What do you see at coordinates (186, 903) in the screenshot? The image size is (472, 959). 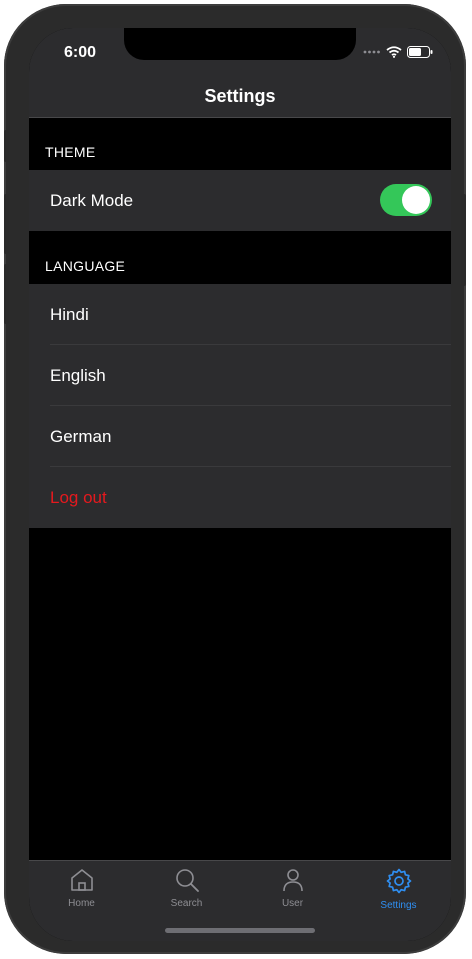 I see `tab-label: Search` at bounding box center [186, 903].